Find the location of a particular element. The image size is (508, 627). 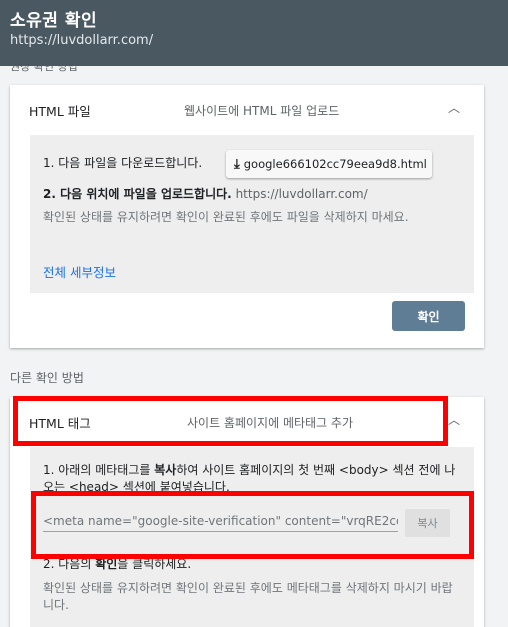

app-header: 소유권 확인 https://luvdollarr.com/ is located at coordinates (254, 33).